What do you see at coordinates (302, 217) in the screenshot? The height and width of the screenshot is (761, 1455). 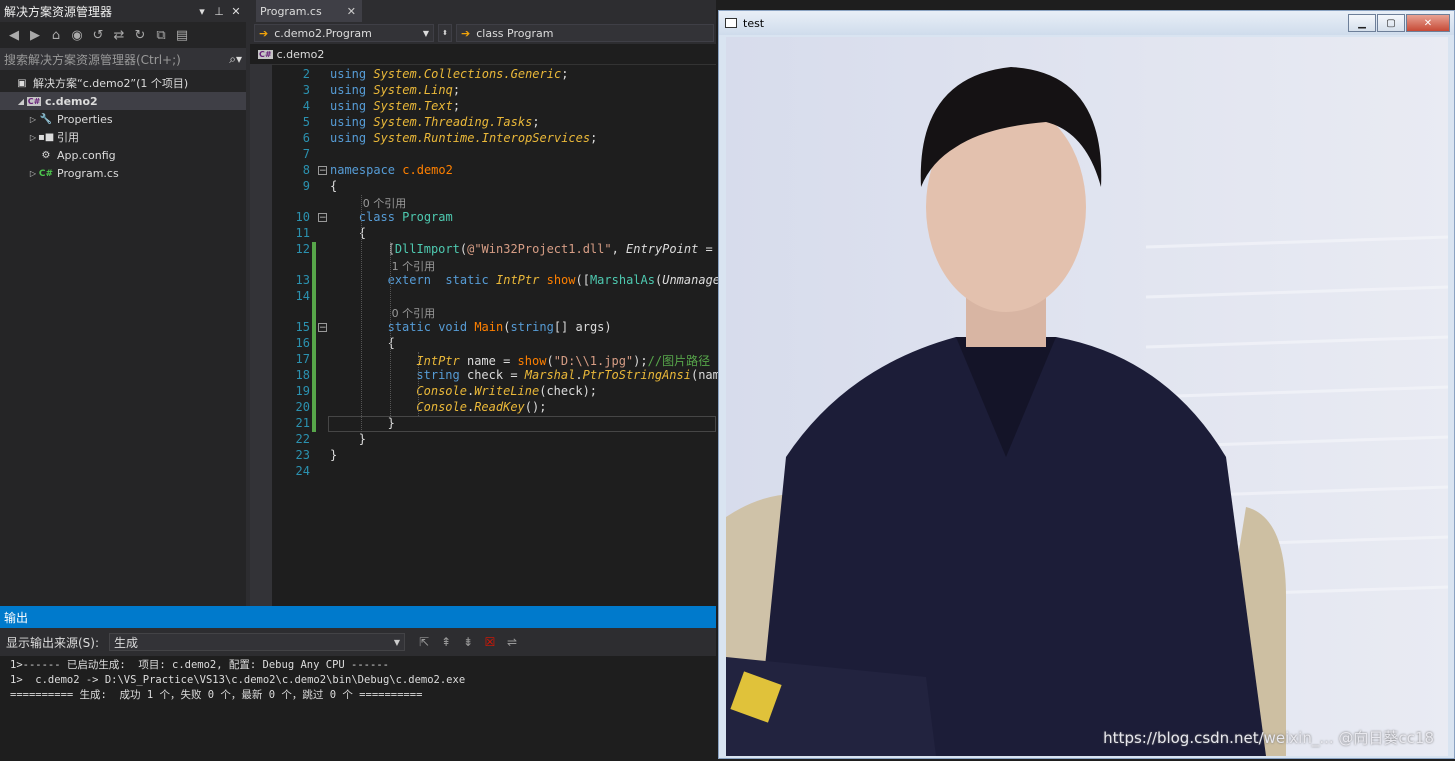 I see `line-number: 10` at bounding box center [302, 217].